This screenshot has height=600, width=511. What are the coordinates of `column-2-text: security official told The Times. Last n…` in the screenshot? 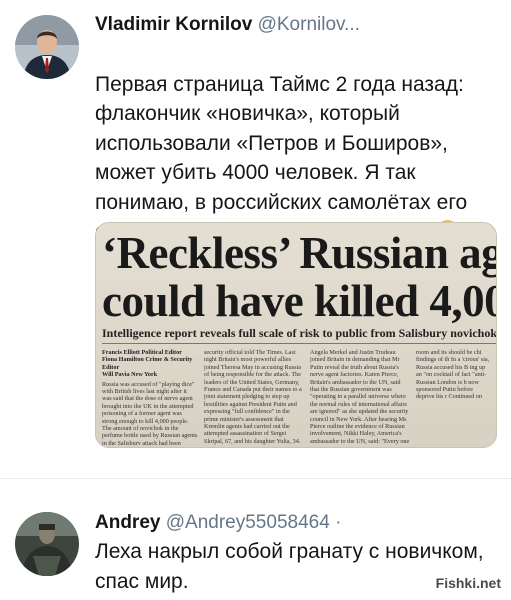 It's located at (253, 397).